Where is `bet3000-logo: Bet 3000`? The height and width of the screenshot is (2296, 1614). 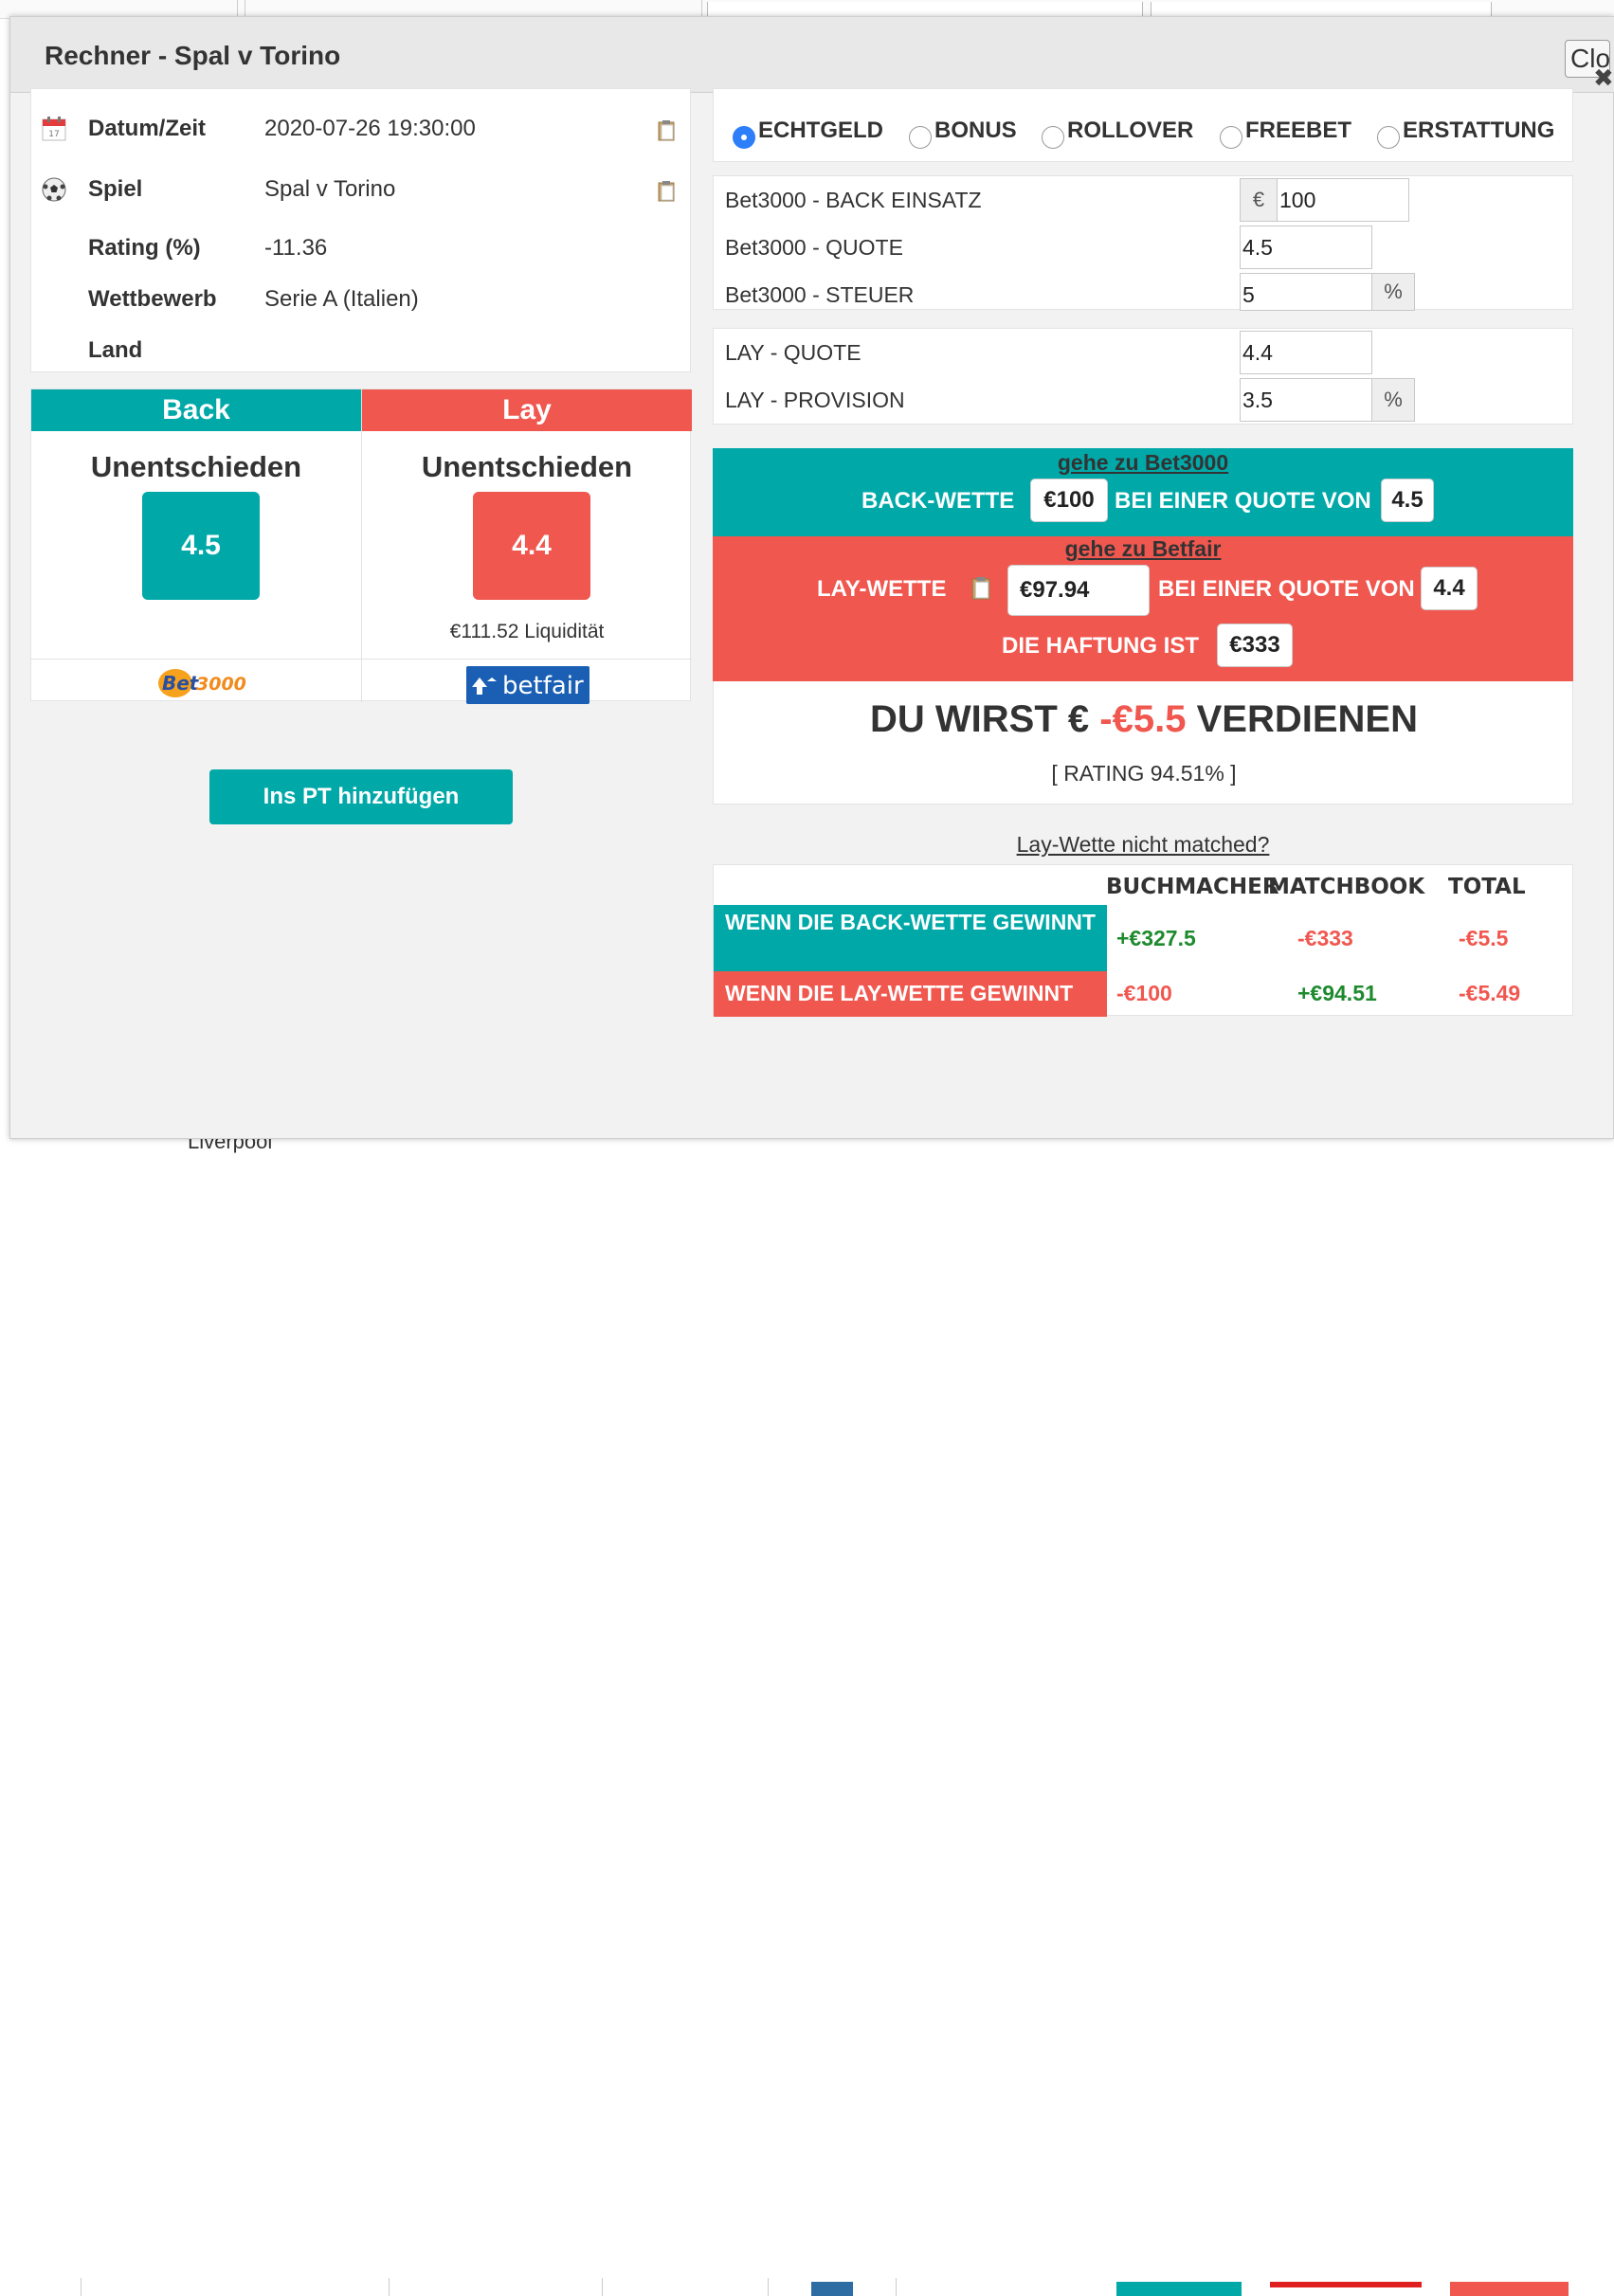 bet3000-logo: Bet 3000 is located at coordinates (202, 683).